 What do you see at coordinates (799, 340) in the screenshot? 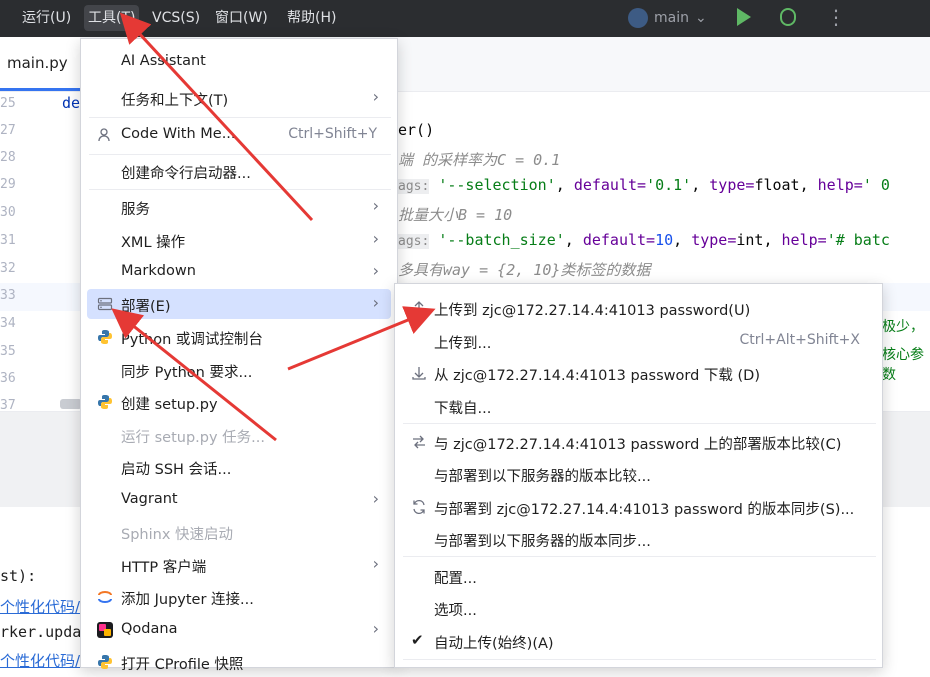
I see `submenu-item-shortcut: Ctrl+Alt+Shift+X` at bounding box center [799, 340].